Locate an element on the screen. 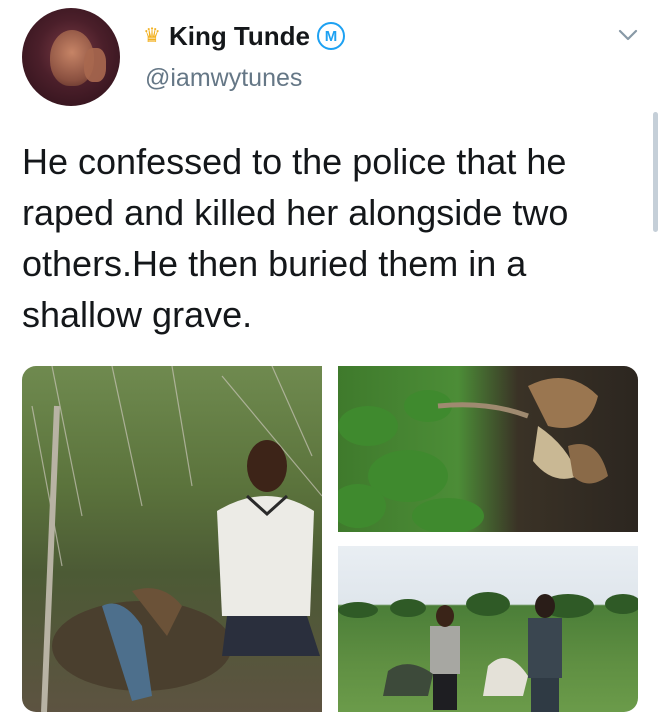  photo-top-right-illustration is located at coordinates (473, 455).